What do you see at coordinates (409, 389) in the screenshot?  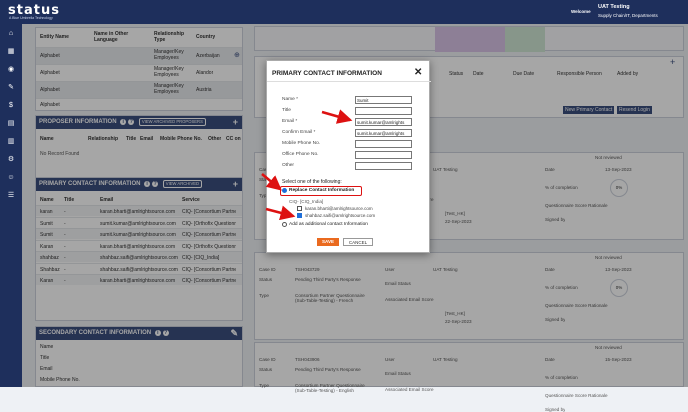 I see `card-field: Associated Email Score` at bounding box center [409, 389].